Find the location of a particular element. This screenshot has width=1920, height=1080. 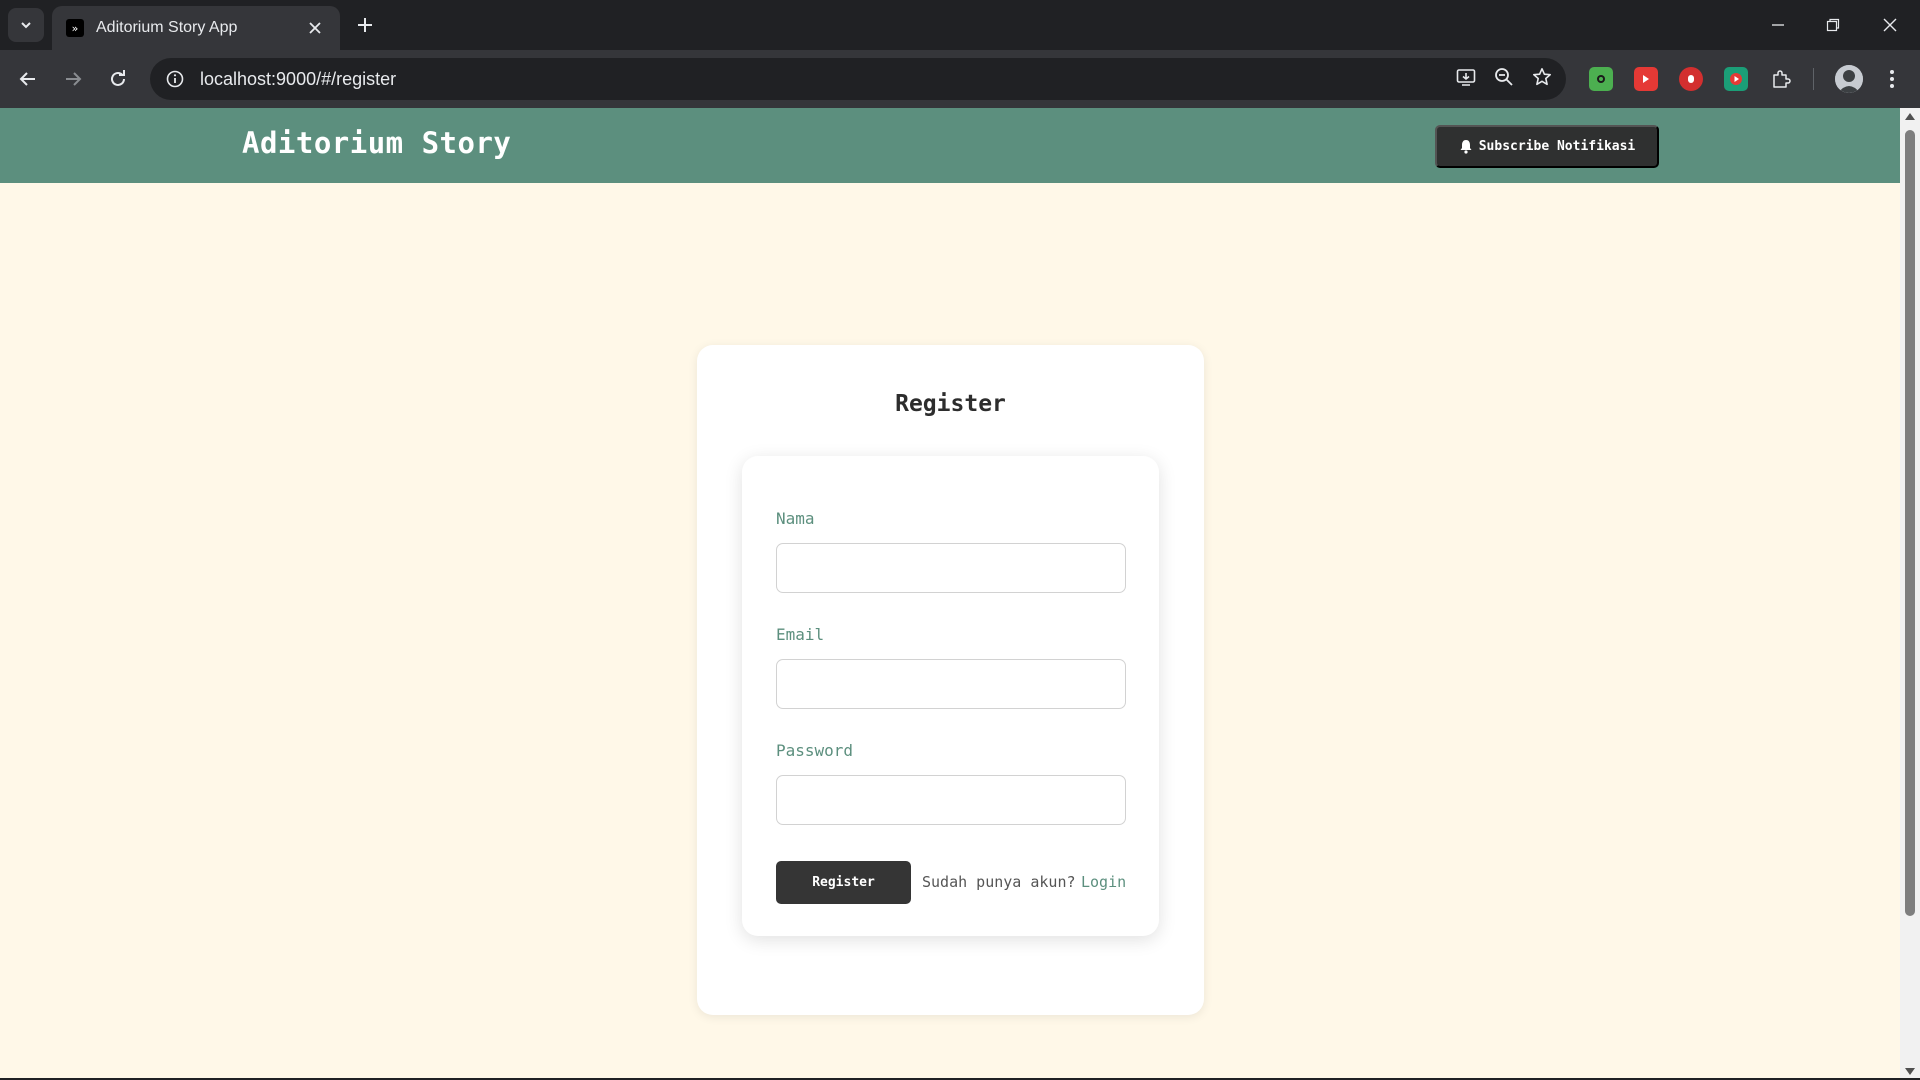

minimize-icon is located at coordinates (1778, 25).